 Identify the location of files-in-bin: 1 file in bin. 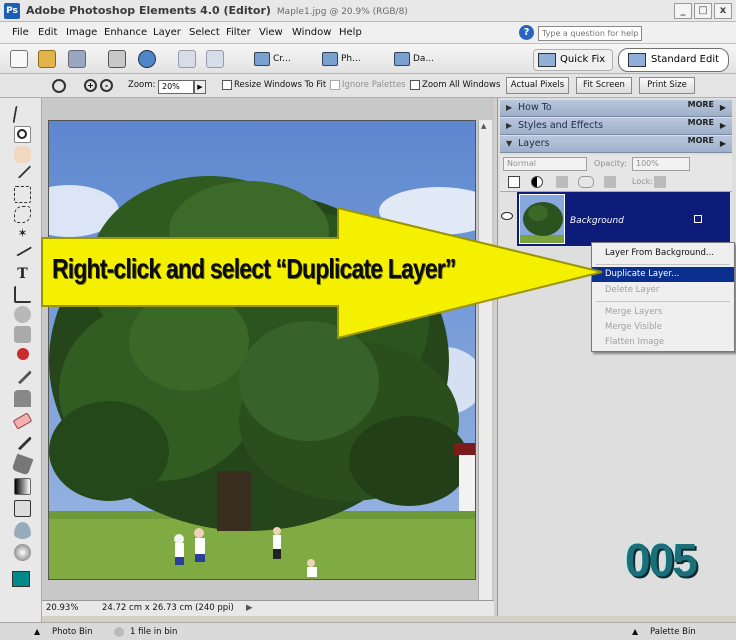
(154, 632).